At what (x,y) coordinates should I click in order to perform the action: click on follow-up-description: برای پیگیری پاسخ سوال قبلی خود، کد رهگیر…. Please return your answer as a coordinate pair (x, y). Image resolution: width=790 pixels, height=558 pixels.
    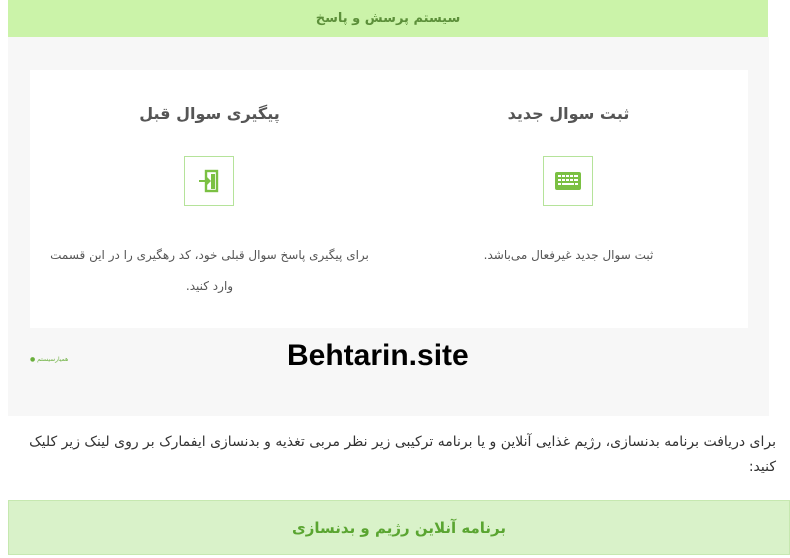
    Looking at the image, I should click on (209, 271).